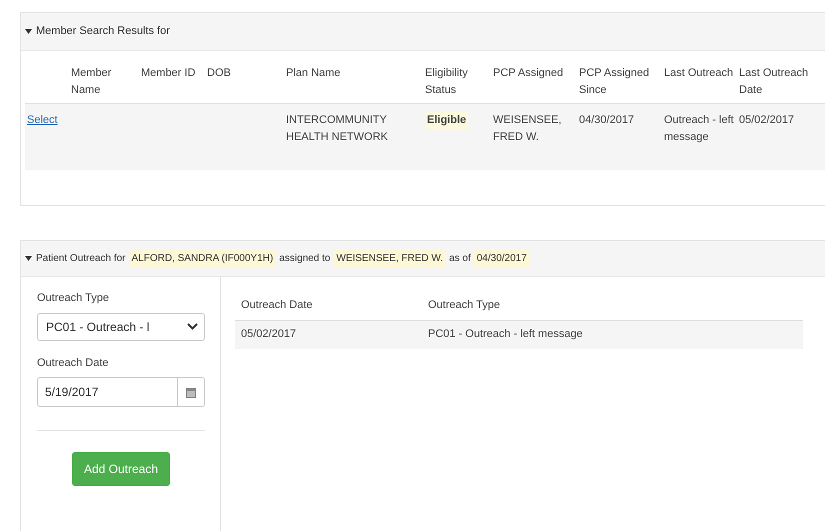 The height and width of the screenshot is (531, 825). What do you see at coordinates (389, 258) in the screenshot?
I see `highlighted-value: WEISENSEE, FRED W.` at bounding box center [389, 258].